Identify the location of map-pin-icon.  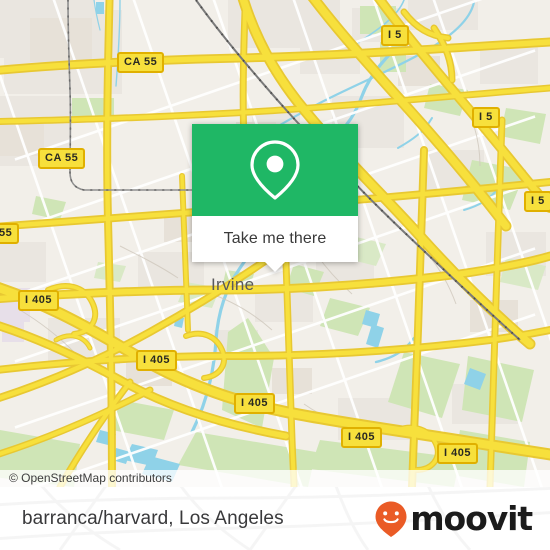
(275, 170).